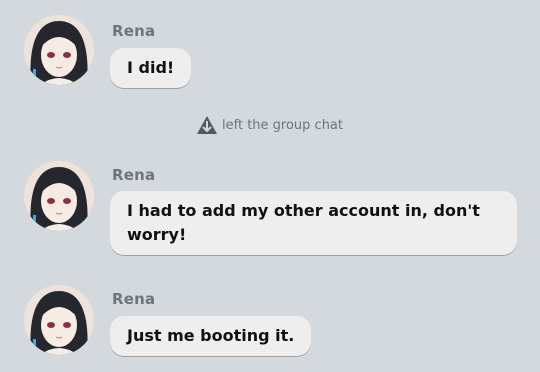  I want to click on system-event: left the group chat, so click(269, 125).